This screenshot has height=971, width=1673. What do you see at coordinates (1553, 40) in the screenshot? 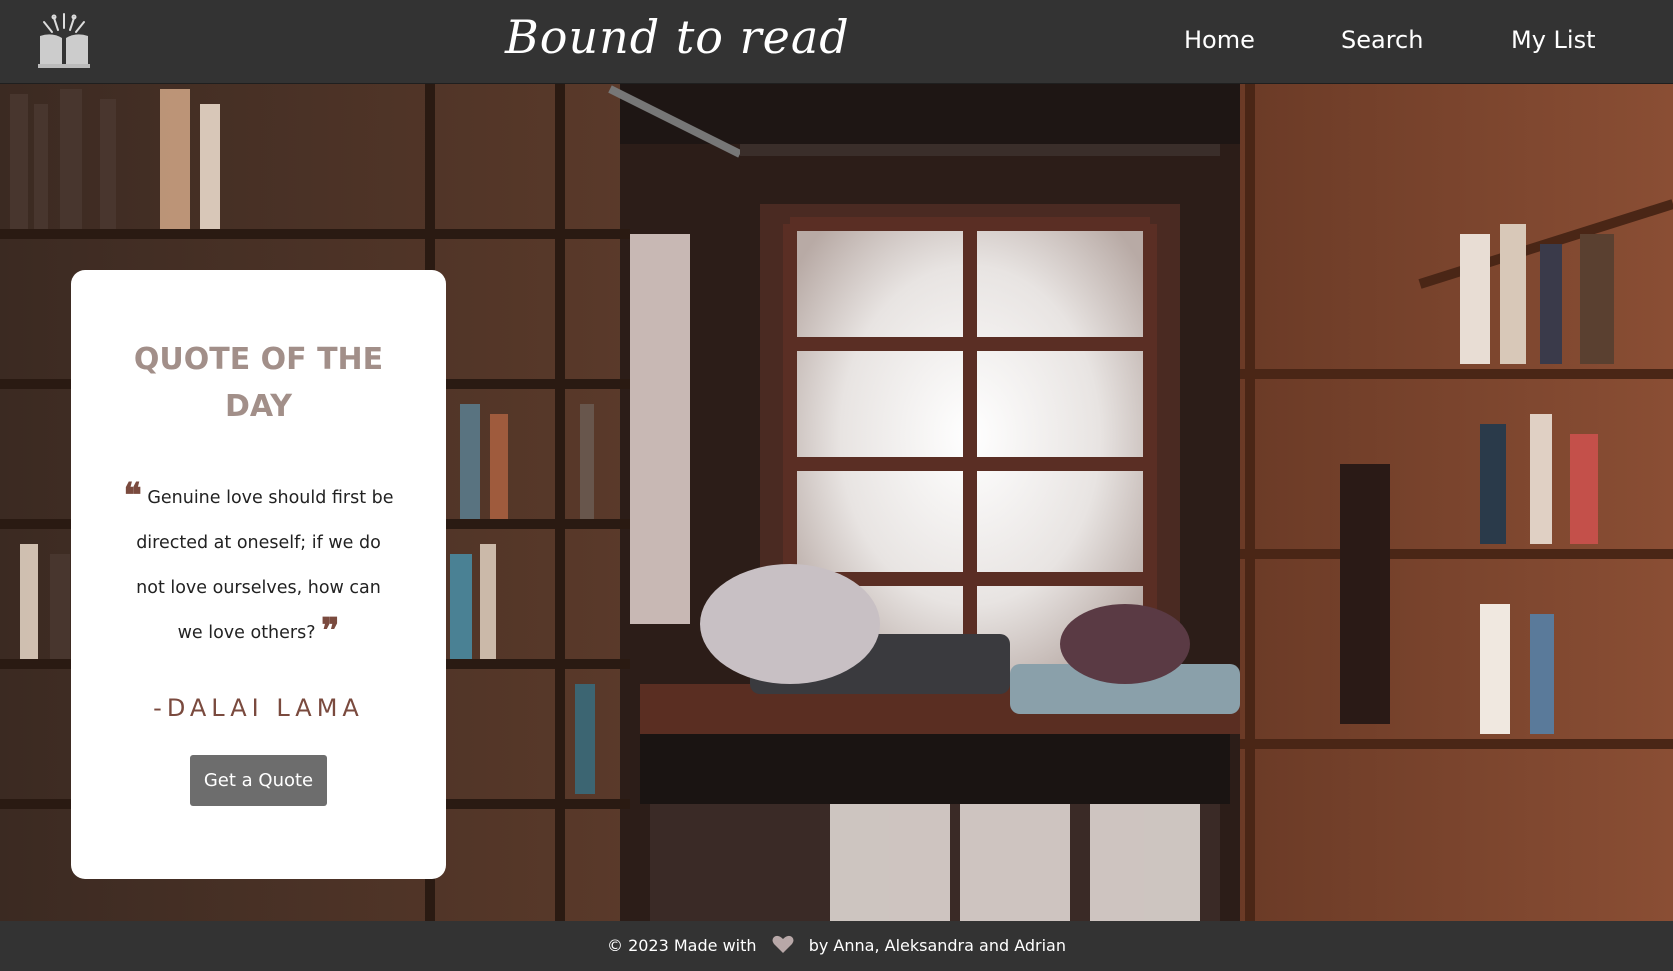
I see `nav-my-list-link: My List` at bounding box center [1553, 40].